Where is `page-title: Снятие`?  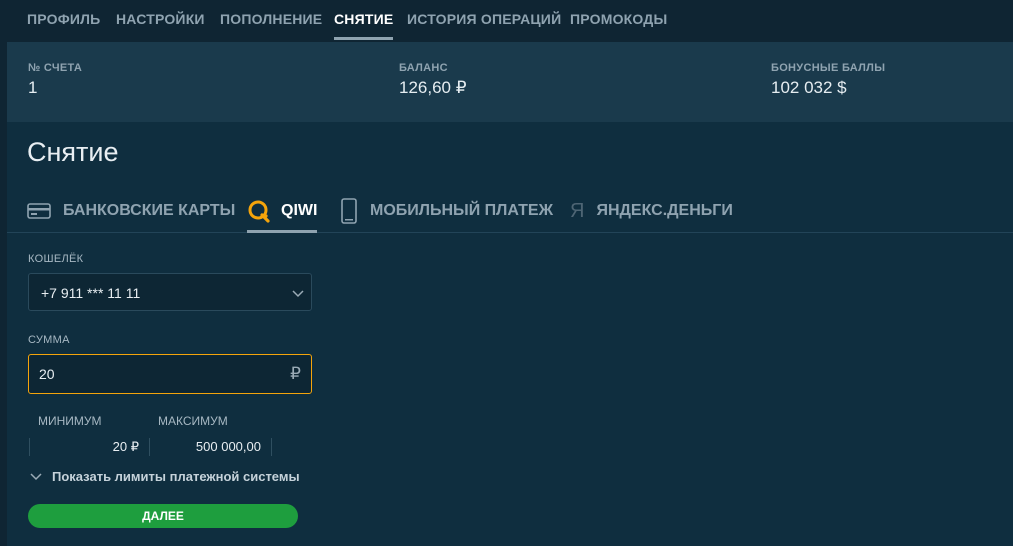
page-title: Снятие is located at coordinates (73, 152).